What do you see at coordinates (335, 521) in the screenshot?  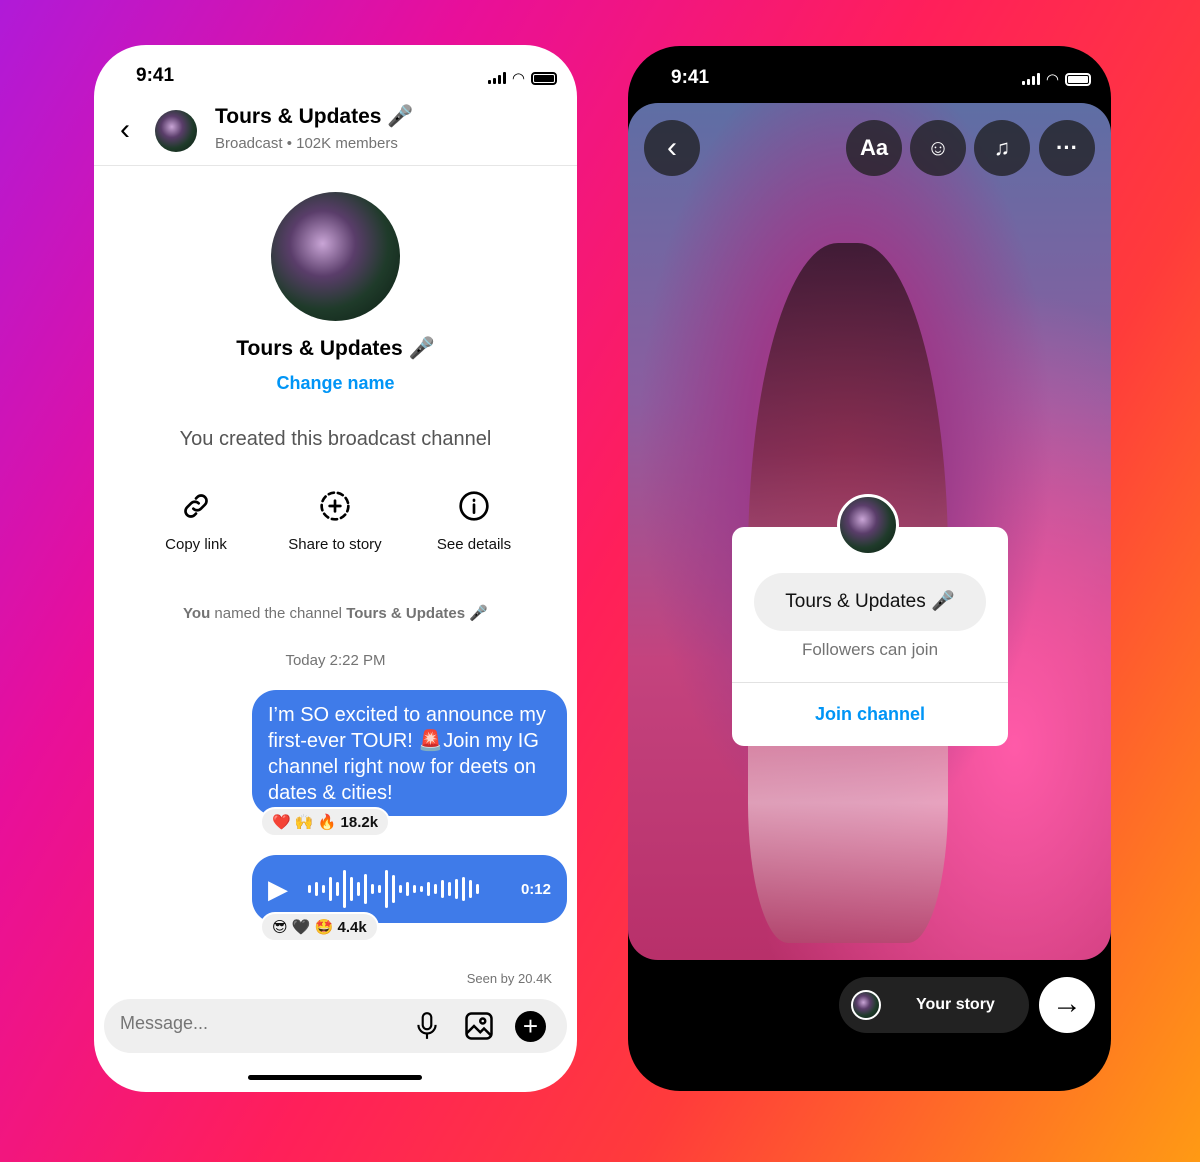 I see `share-to-story-button: Share to story` at bounding box center [335, 521].